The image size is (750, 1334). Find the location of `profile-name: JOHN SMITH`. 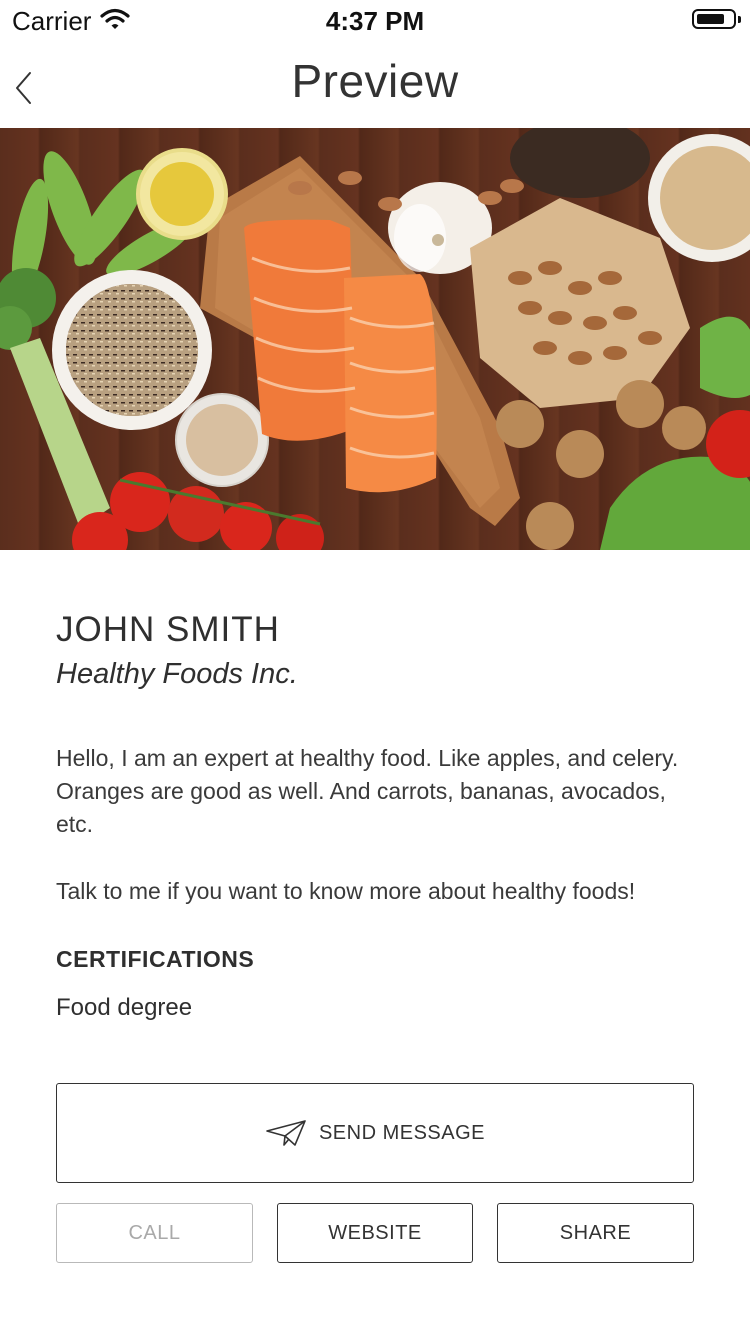

profile-name: JOHN SMITH is located at coordinates (168, 629).